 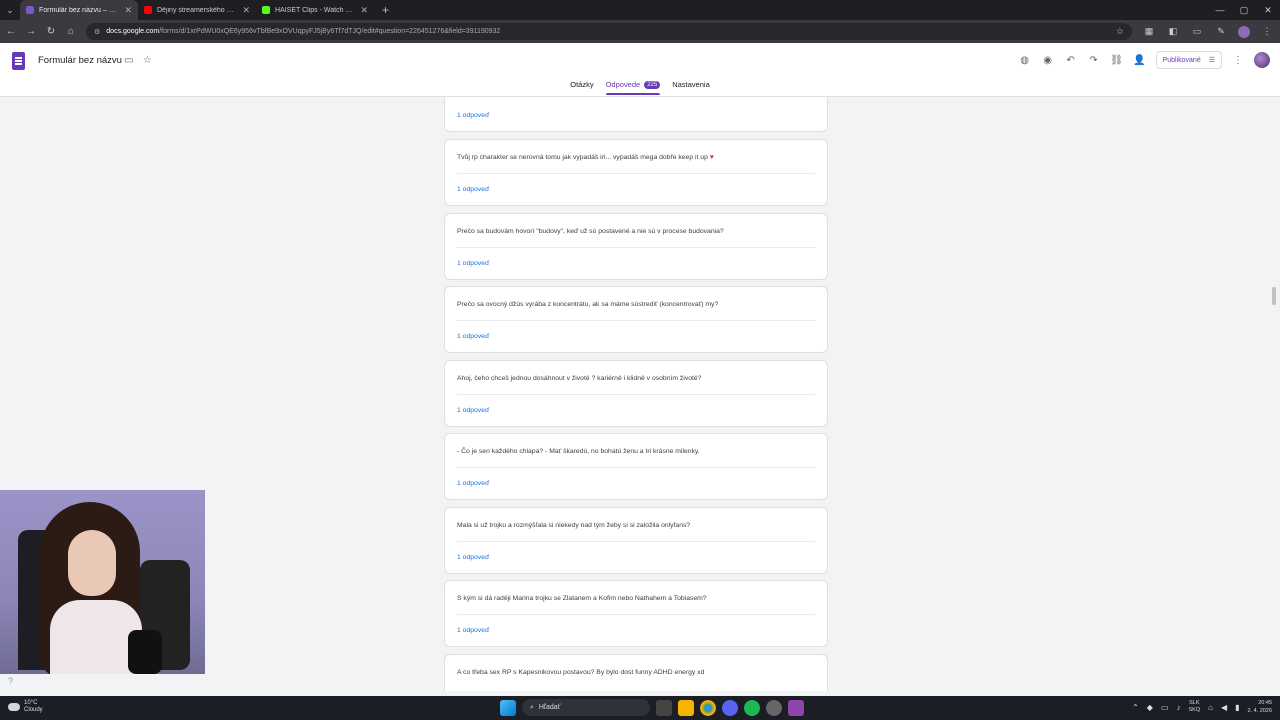 I want to click on account-avatar, so click(x=1262, y=60).